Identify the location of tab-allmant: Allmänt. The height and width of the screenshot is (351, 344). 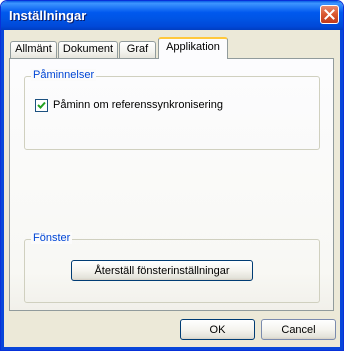
(33, 49).